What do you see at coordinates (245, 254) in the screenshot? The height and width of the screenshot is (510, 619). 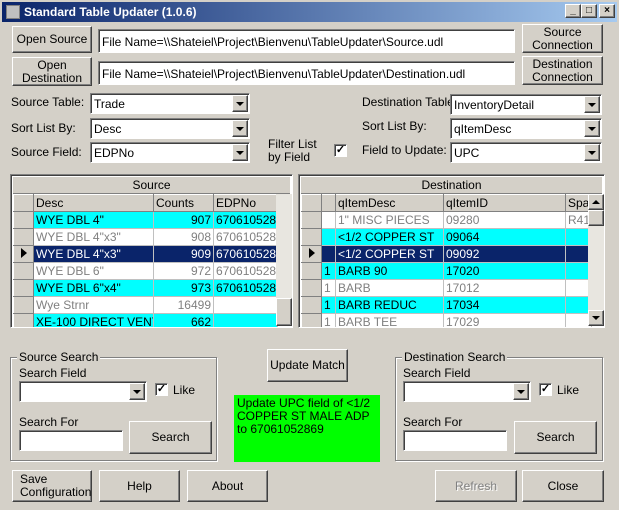 I see `cell-edpno: 6706105286` at bounding box center [245, 254].